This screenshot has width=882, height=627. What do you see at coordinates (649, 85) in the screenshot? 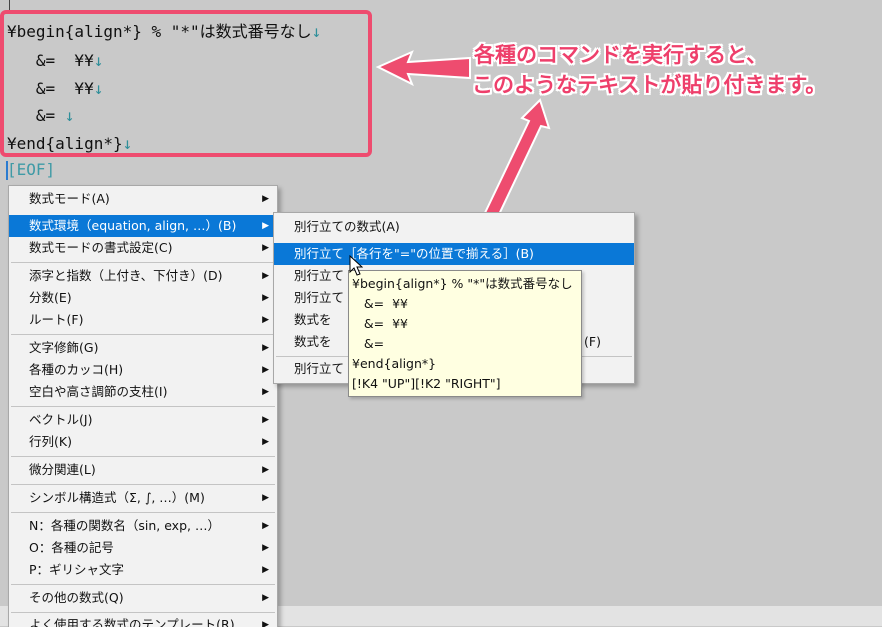
I see `annotation-text-line-2: このようなテキストが貼り付きます。` at bounding box center [649, 85].